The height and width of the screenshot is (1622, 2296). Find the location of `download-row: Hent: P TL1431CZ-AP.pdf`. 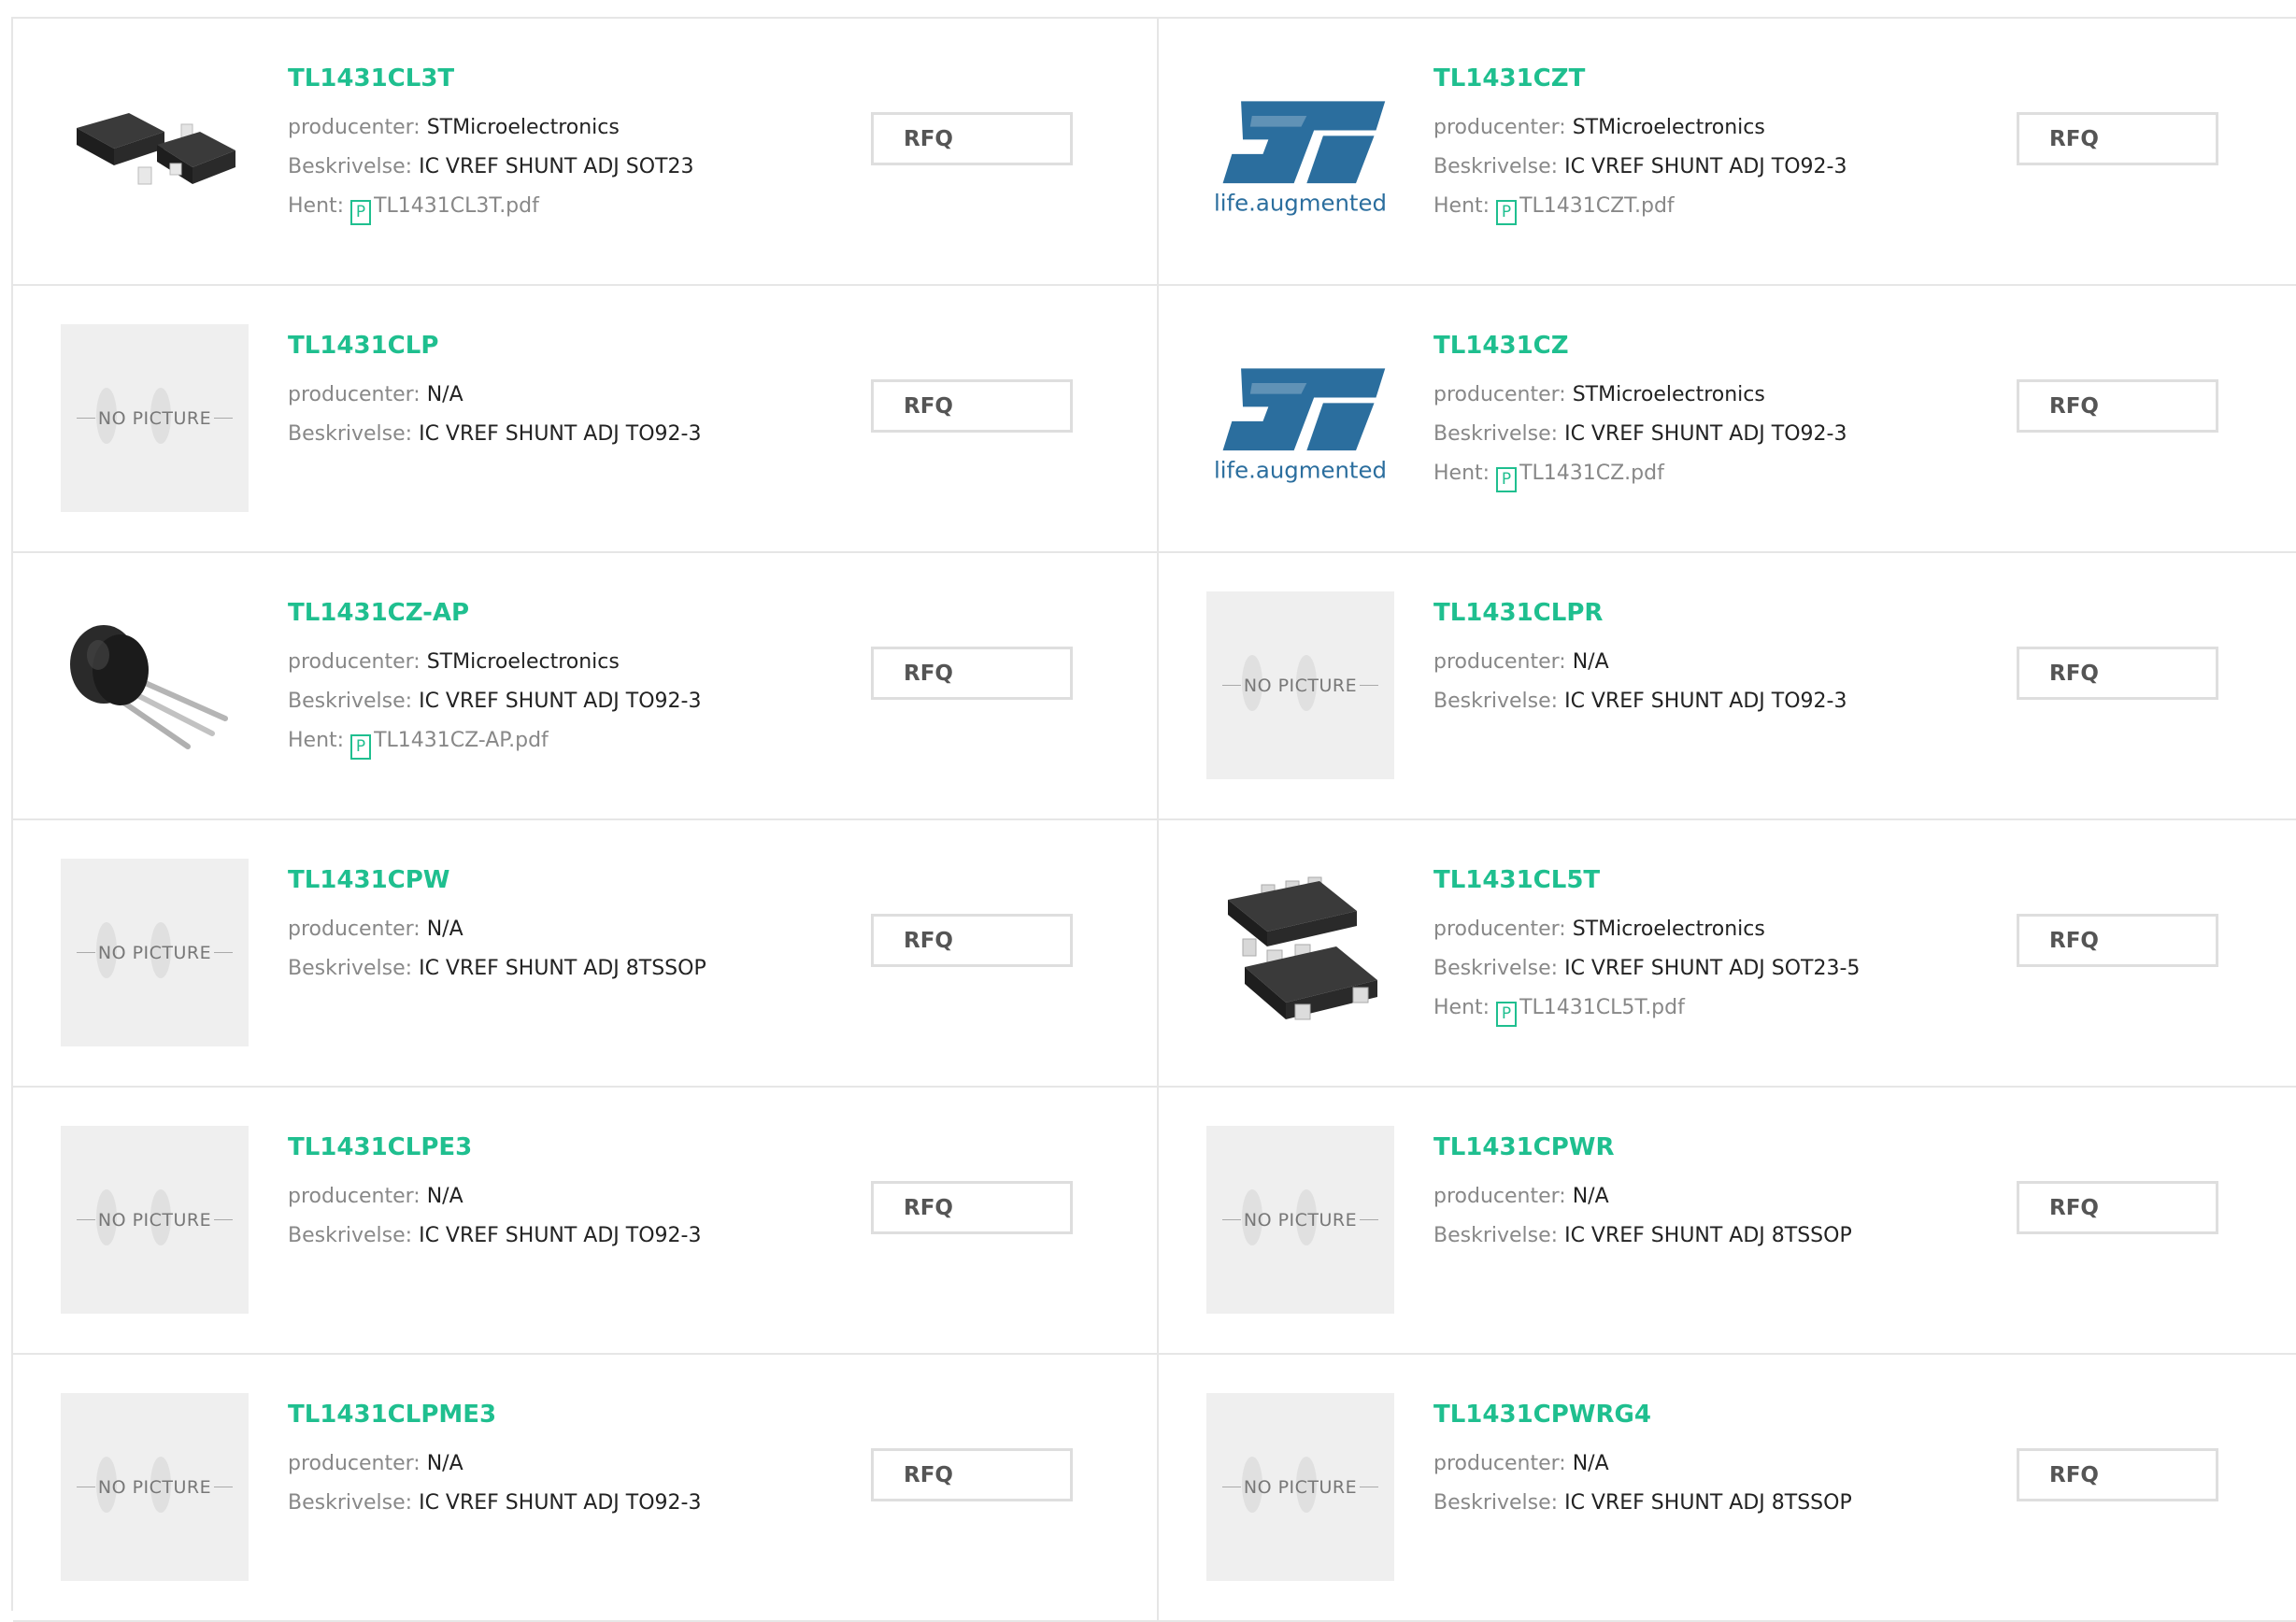

download-row: Hent: P TL1431CZ-AP.pdf is located at coordinates (722, 741).